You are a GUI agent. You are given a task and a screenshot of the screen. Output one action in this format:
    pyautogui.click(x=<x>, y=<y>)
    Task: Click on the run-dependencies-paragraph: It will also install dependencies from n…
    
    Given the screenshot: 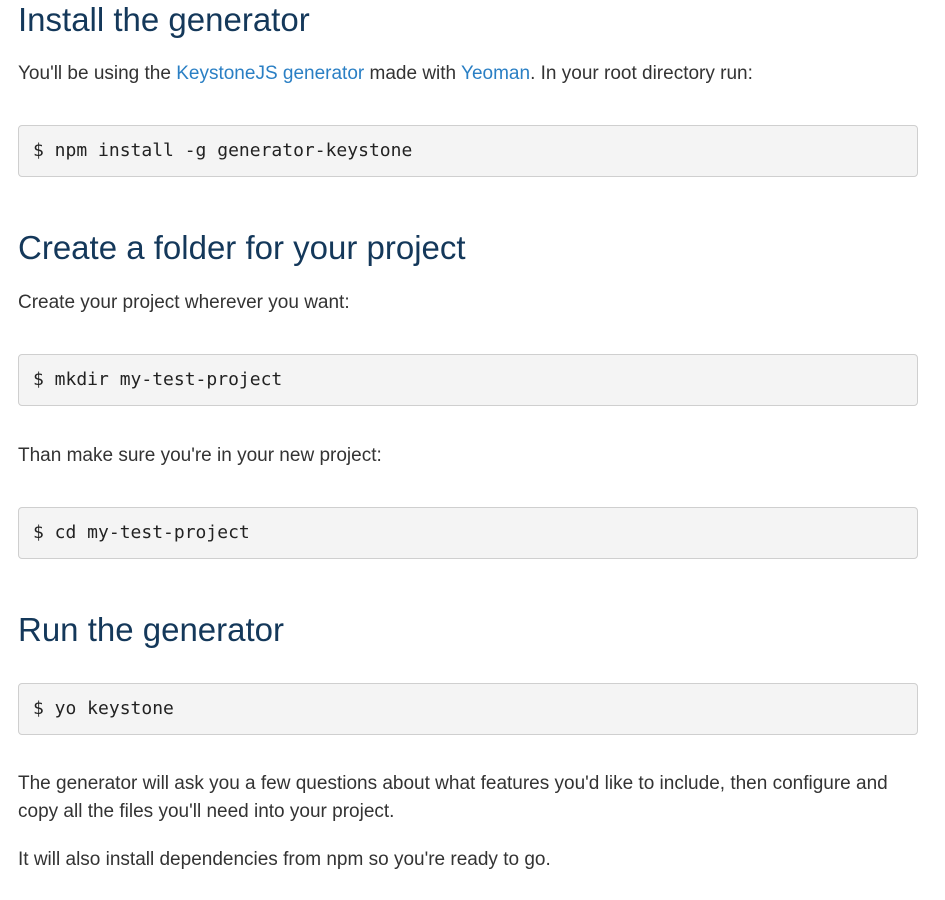 What is the action you would take?
    pyautogui.click(x=284, y=859)
    